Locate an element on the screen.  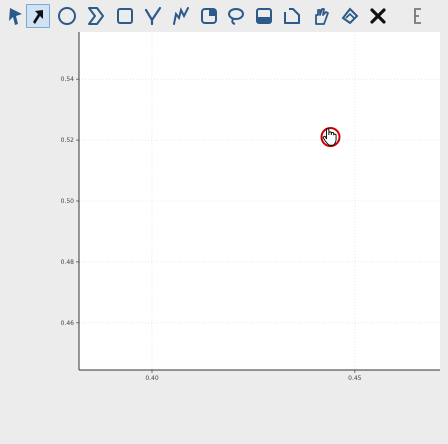
y-tick-label: 0.50 is located at coordinates (68, 201).